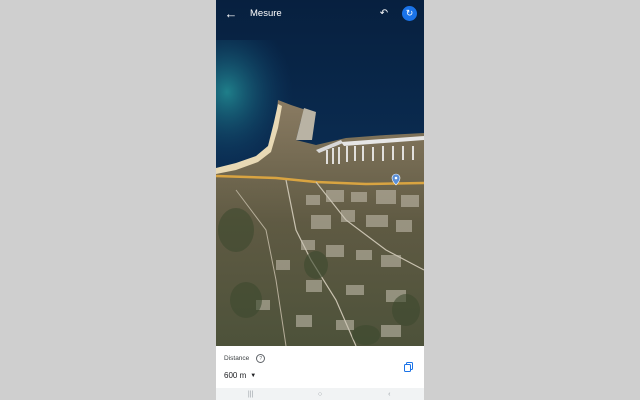  Describe the element at coordinates (389, 394) in the screenshot. I see `back-nav-icon: ‹` at that location.